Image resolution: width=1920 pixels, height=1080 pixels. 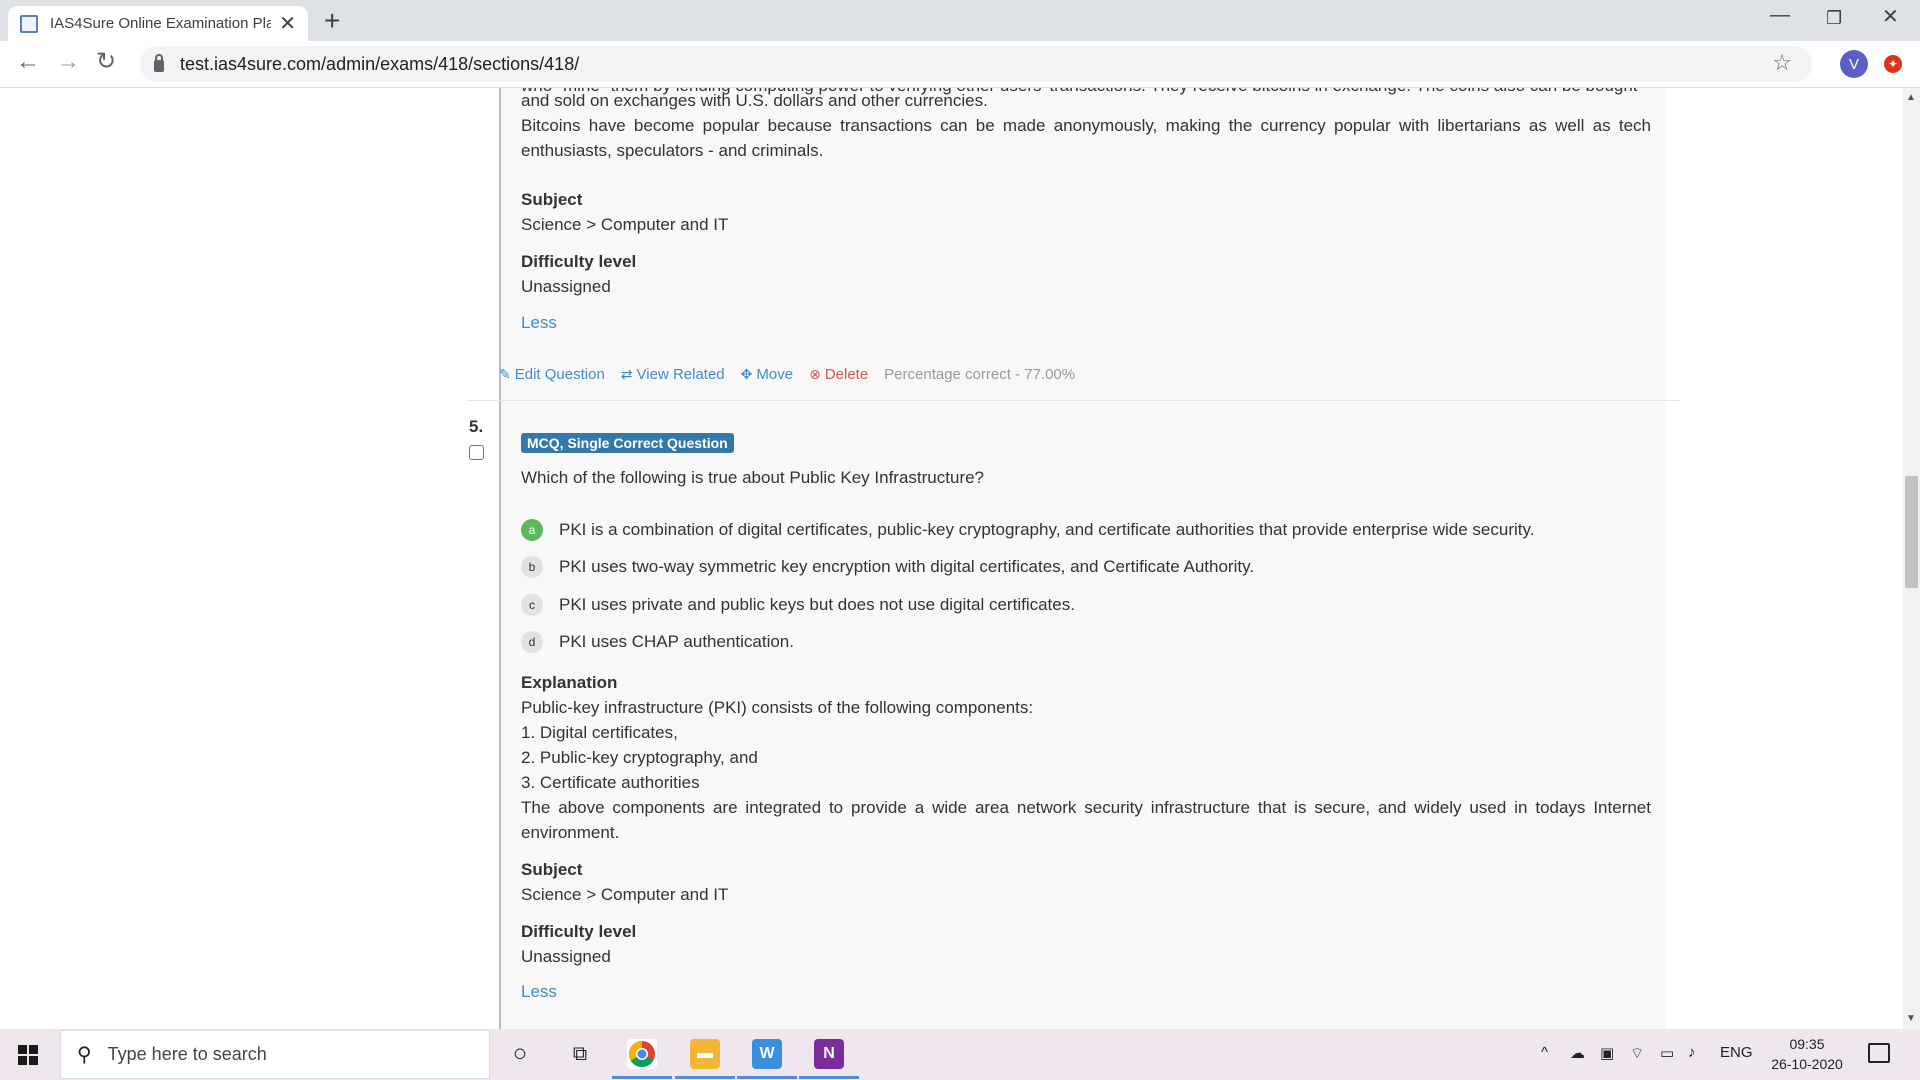 I want to click on option-text: PKI uses CHAP authentication., so click(x=676, y=641).